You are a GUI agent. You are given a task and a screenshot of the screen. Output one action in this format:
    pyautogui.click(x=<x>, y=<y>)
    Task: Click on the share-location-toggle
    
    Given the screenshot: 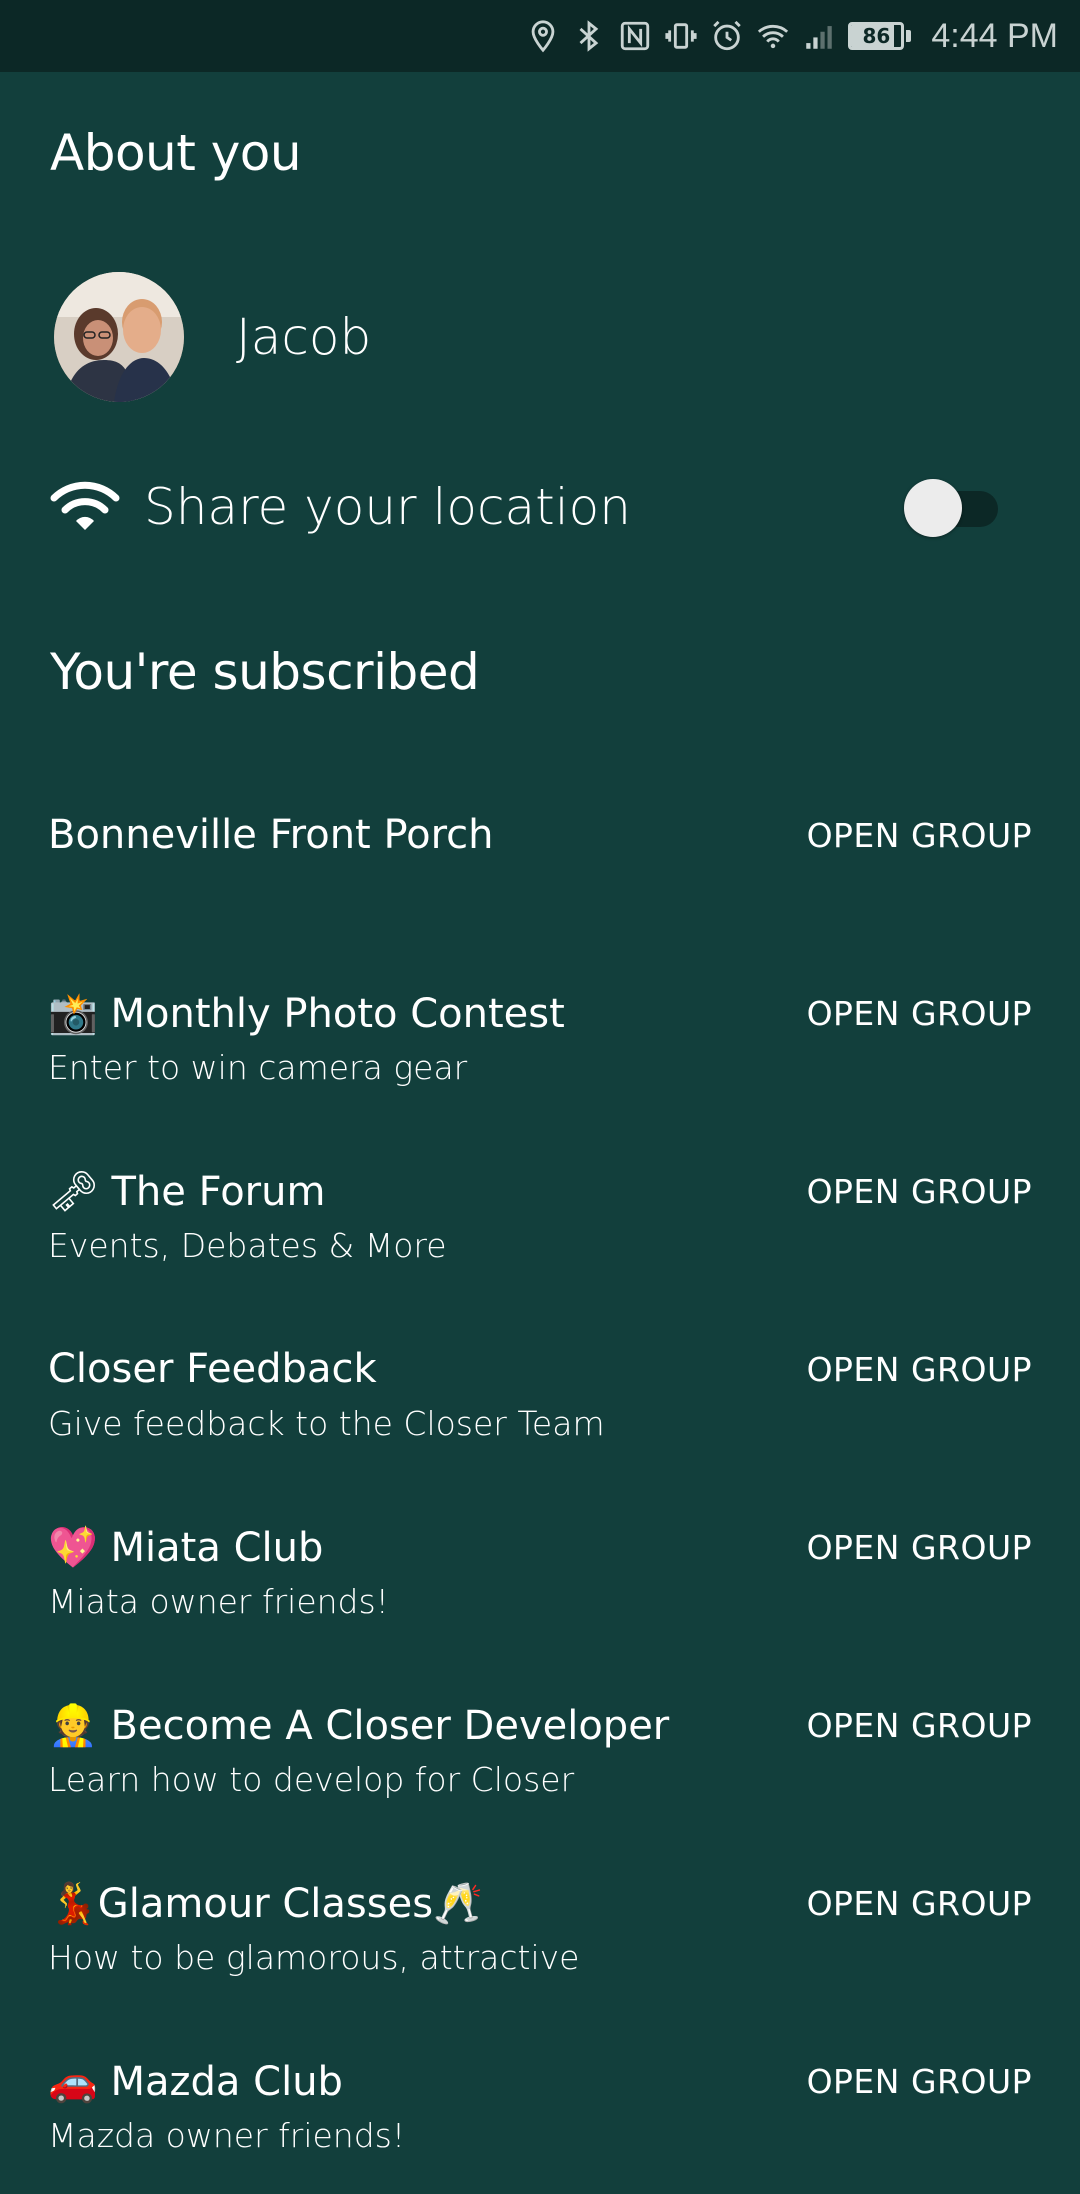 What is the action you would take?
    pyautogui.click(x=951, y=507)
    